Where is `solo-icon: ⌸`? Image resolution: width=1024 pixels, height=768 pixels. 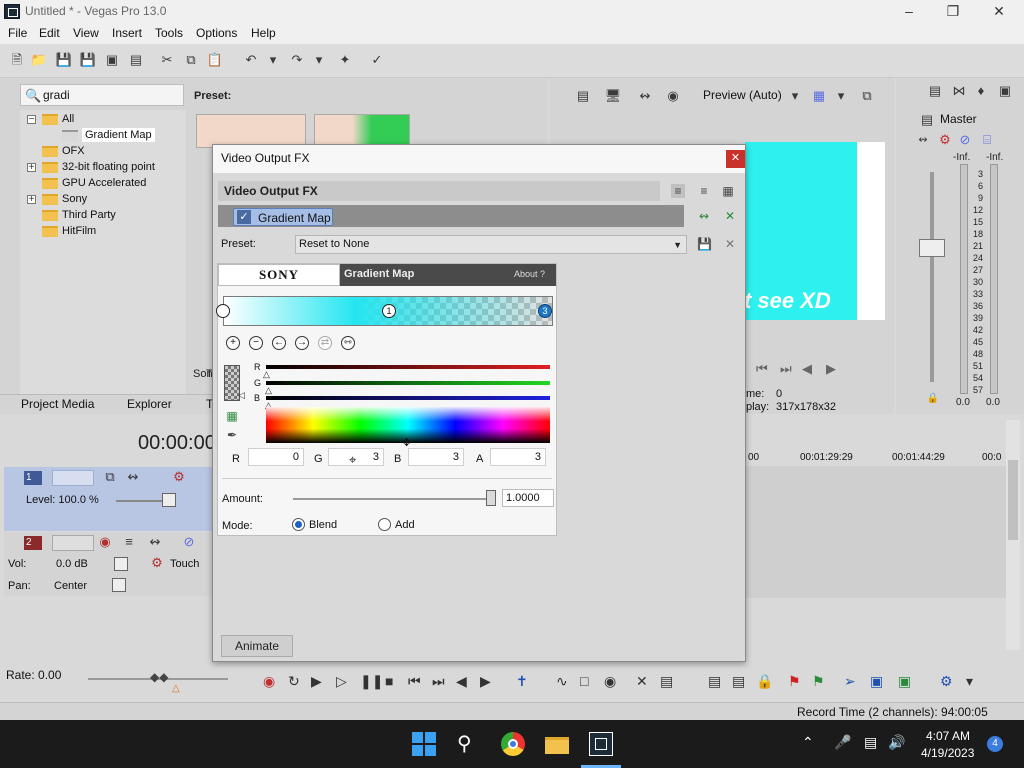
solo-icon: ⌸ is located at coordinates (987, 140).